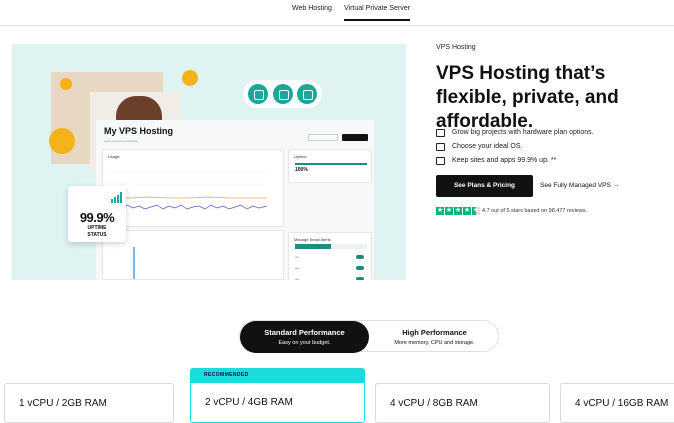  What do you see at coordinates (504, 160) in the screenshot?
I see `feature-text: Keep sites and apps 99.9% up. **` at bounding box center [504, 160].